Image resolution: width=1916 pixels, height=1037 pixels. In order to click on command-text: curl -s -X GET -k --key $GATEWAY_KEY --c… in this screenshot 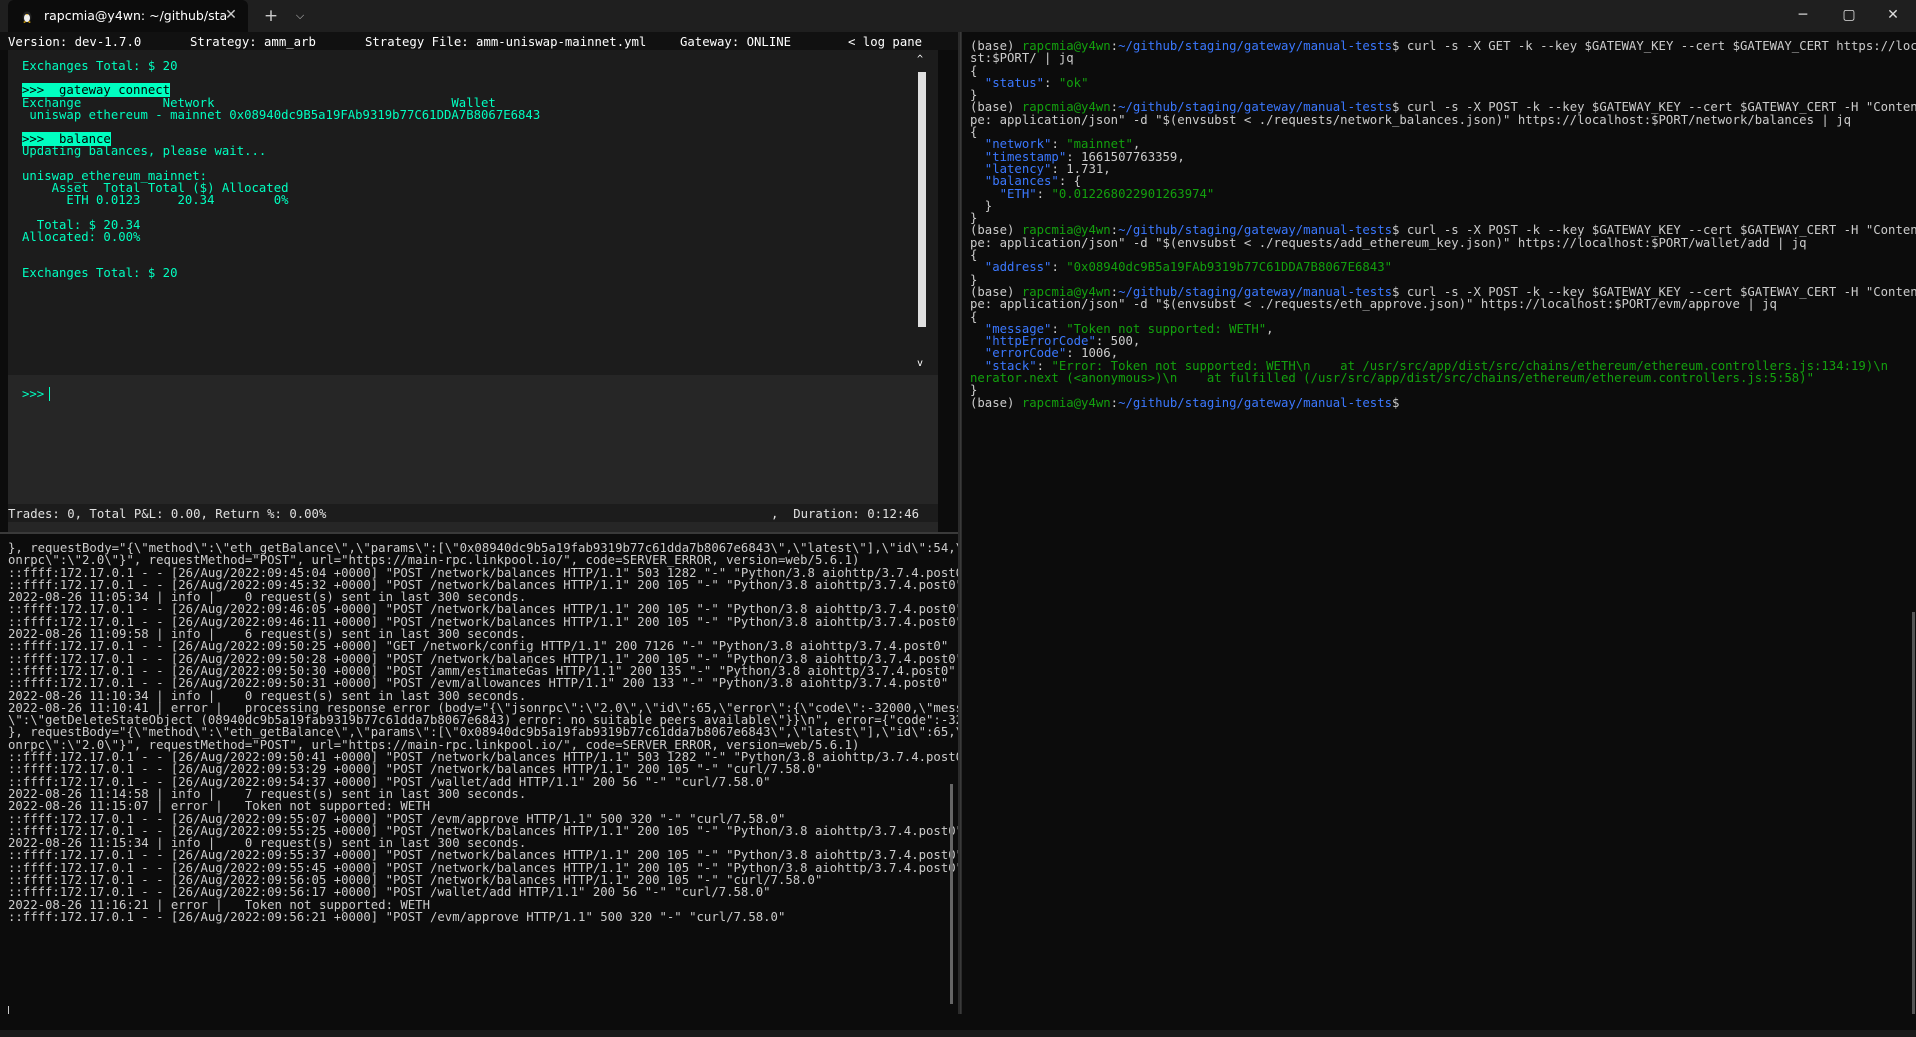, I will do `click(1661, 46)`.